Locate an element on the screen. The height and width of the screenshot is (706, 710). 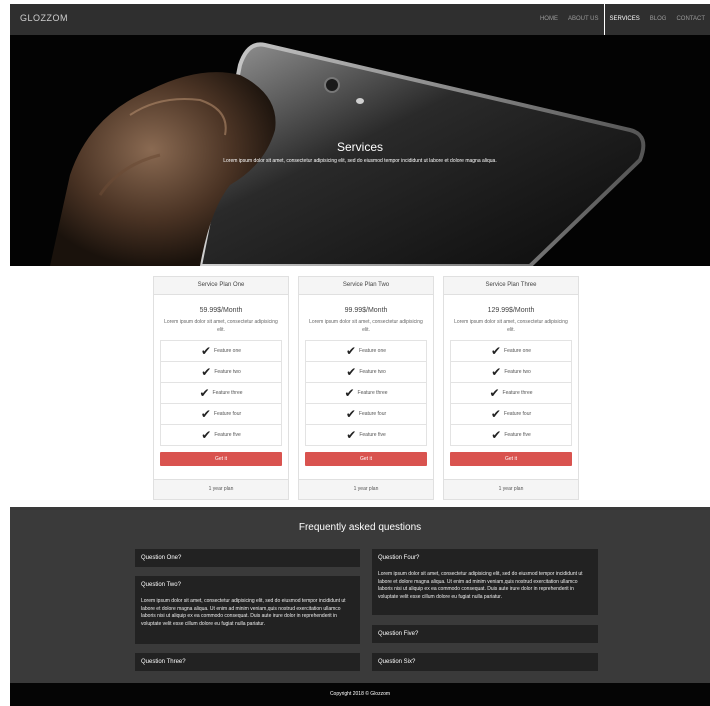
plan-name: Service Plan One is located at coordinates (221, 286).